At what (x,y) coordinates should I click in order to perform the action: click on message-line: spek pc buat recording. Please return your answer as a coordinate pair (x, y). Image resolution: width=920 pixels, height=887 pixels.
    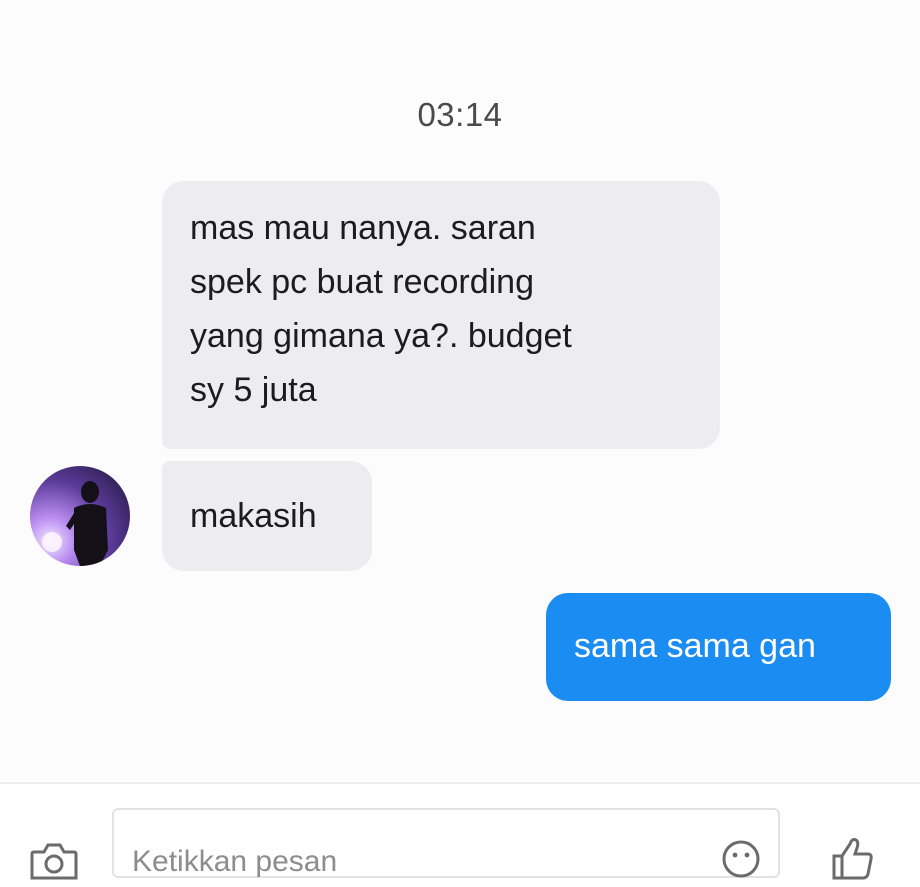
    Looking at the image, I should click on (362, 282).